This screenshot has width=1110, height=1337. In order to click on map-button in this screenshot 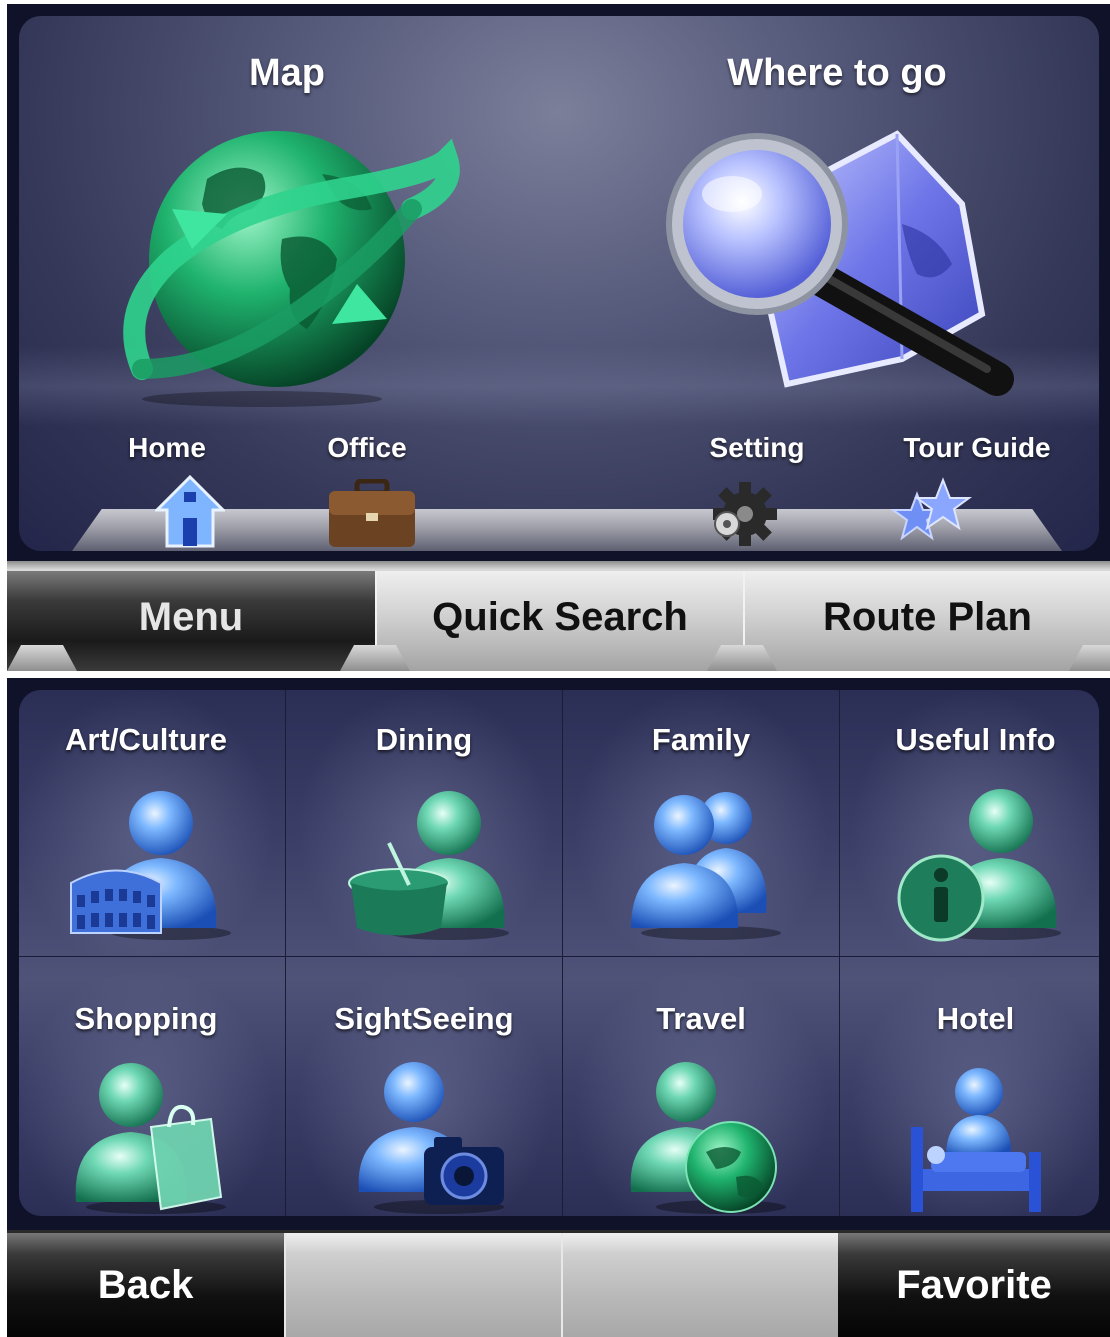, I will do `click(287, 264)`.